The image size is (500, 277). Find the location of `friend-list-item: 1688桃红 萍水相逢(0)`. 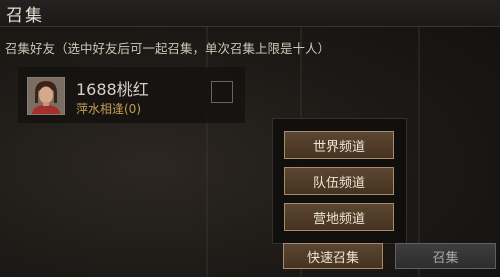

friend-list-item: 1688桃红 萍水相逢(0) is located at coordinates (131, 95).